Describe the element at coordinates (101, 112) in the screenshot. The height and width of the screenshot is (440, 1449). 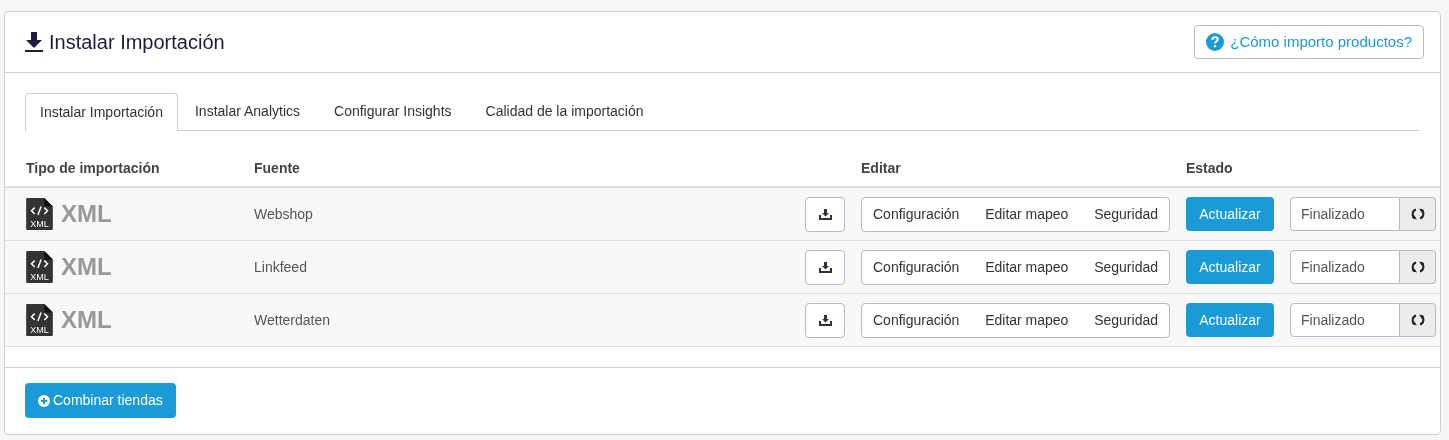
I see `tab: Instalar Importación` at that location.